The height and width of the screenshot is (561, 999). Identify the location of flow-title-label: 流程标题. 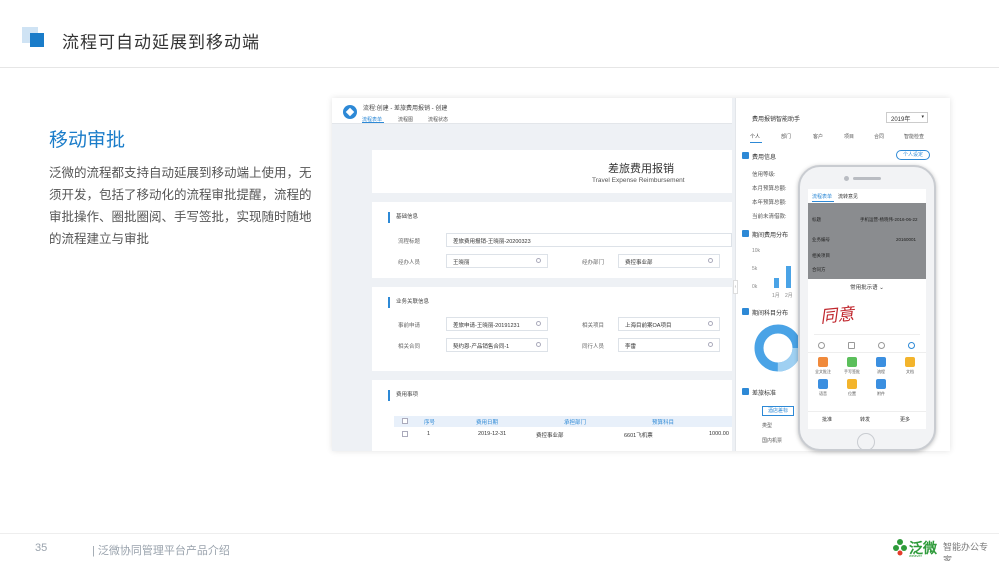
(409, 242).